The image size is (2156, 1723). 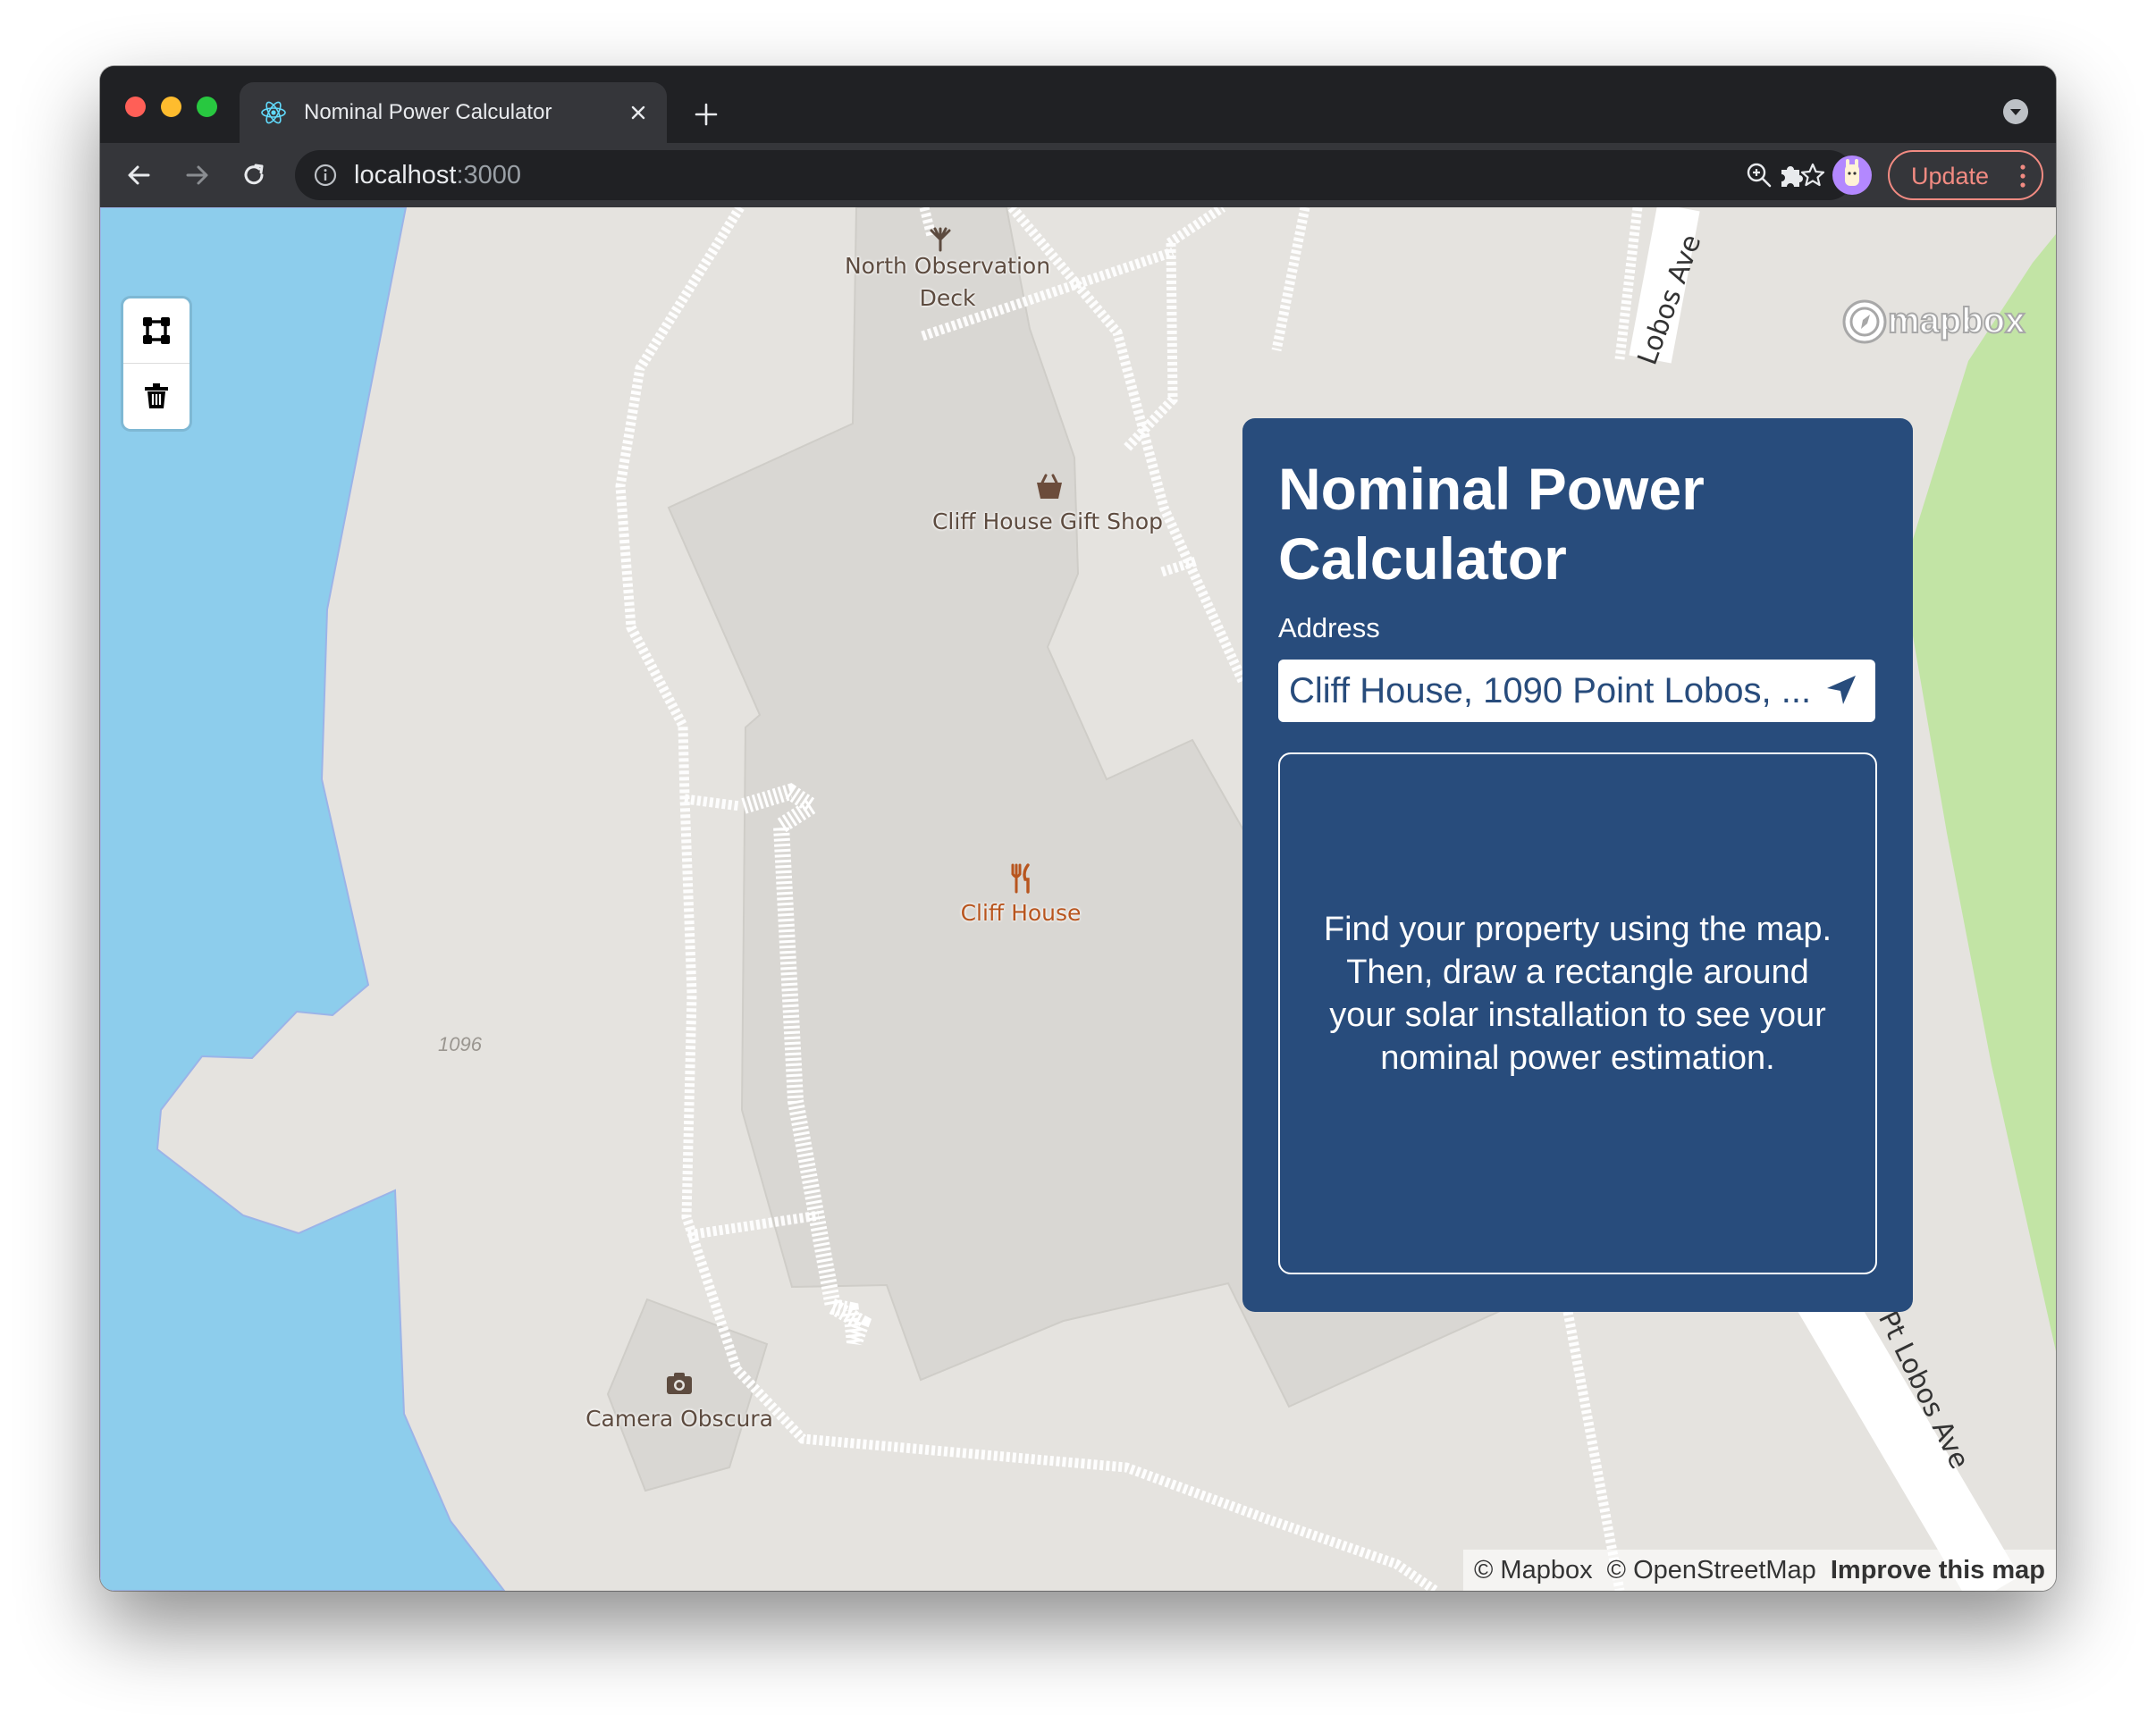 I want to click on attribution-mapbox-link: © Mapbox, so click(x=1533, y=1570).